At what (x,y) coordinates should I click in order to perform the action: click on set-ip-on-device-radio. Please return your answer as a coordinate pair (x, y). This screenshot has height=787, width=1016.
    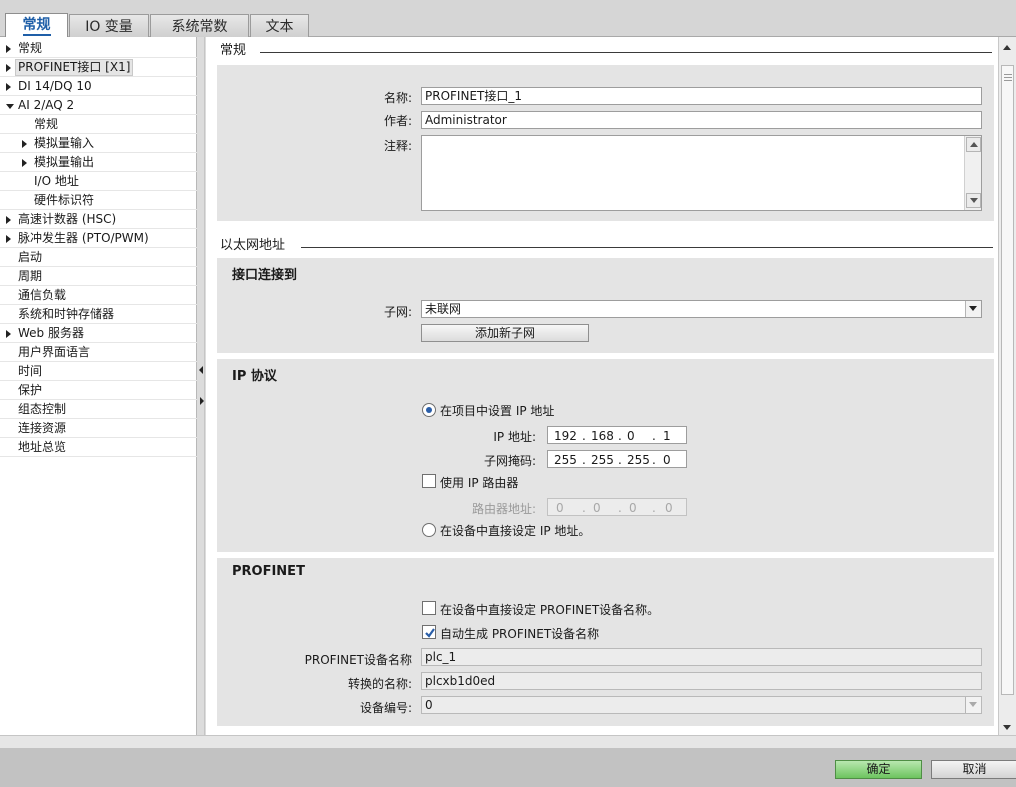
    Looking at the image, I should click on (429, 530).